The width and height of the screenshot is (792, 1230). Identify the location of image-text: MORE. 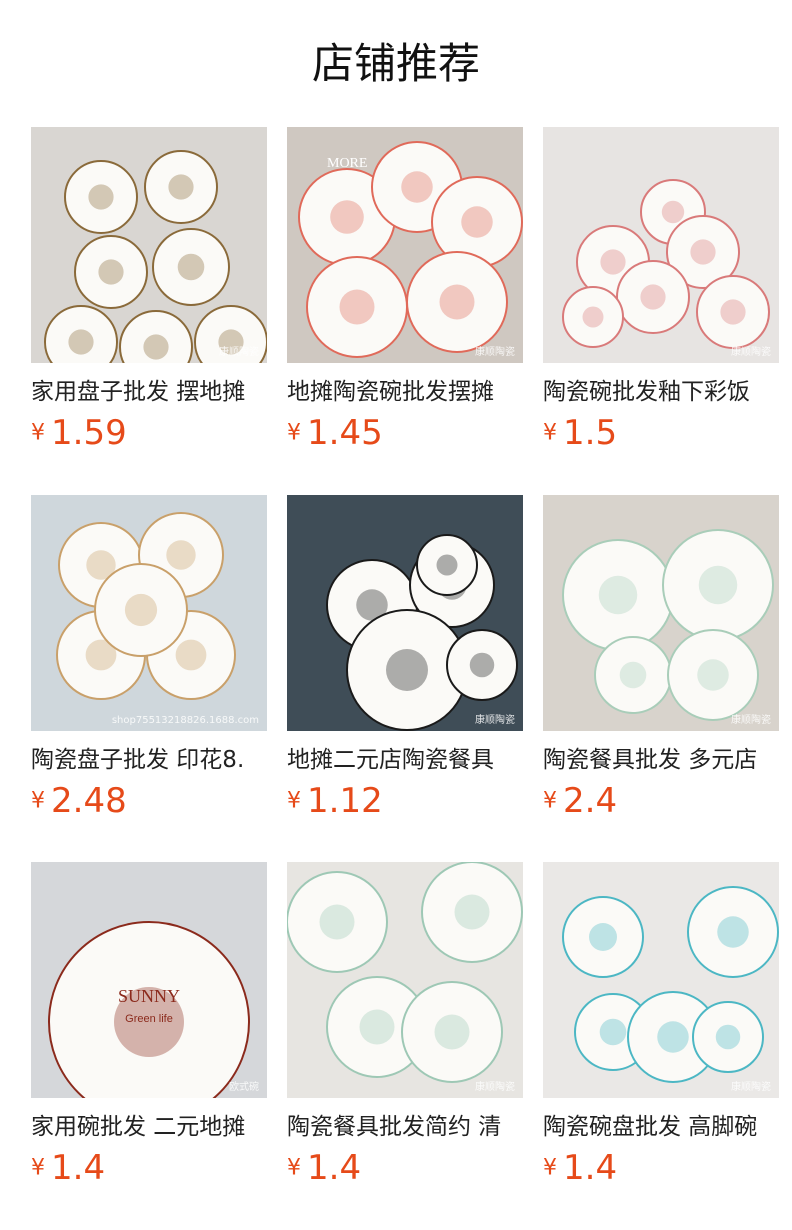
(347, 163).